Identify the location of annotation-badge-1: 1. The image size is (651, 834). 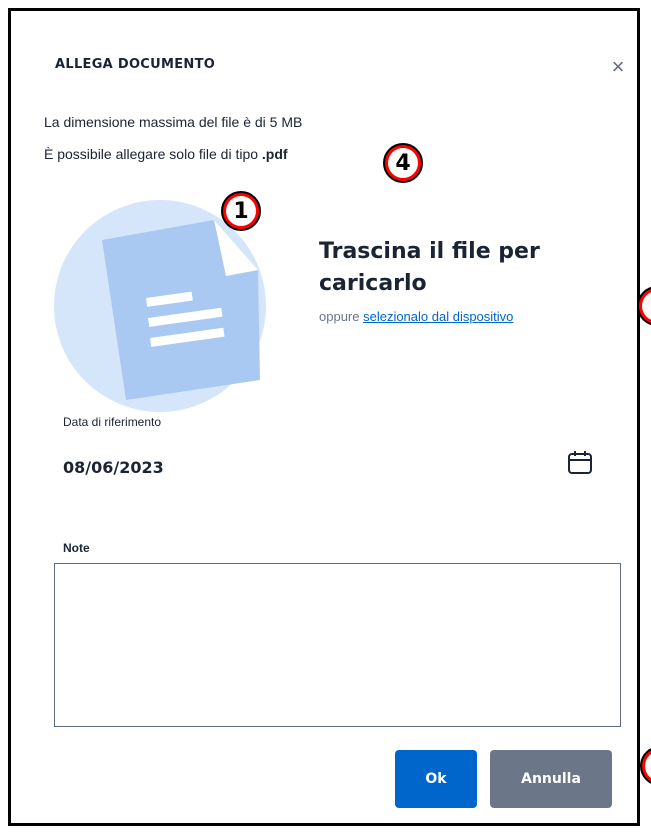
(241, 211).